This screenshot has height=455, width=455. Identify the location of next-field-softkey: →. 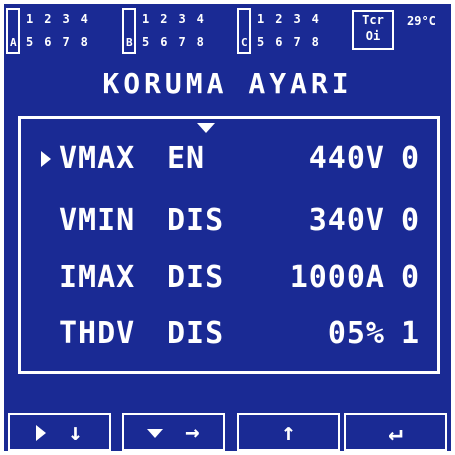
(173, 432).